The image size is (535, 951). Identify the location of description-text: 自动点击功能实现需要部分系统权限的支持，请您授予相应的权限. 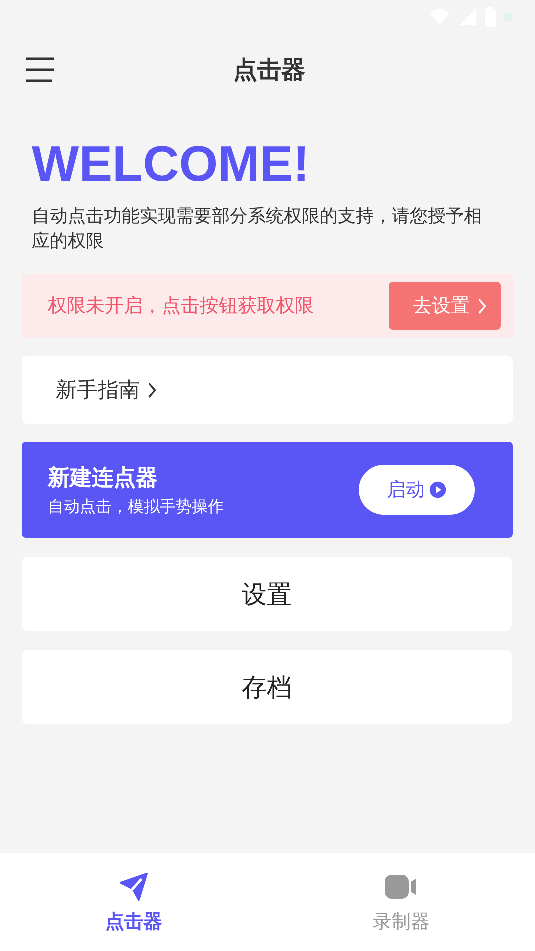
(257, 229).